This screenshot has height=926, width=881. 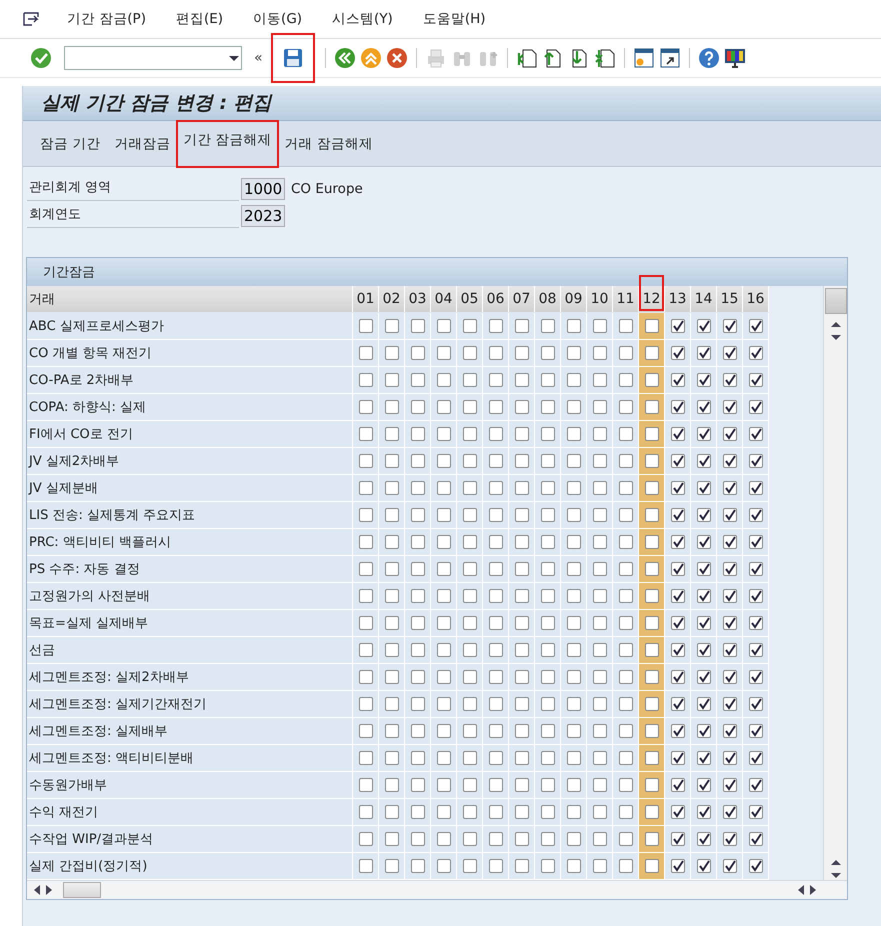 I want to click on menu-item: 도움말(H), so click(x=454, y=19).